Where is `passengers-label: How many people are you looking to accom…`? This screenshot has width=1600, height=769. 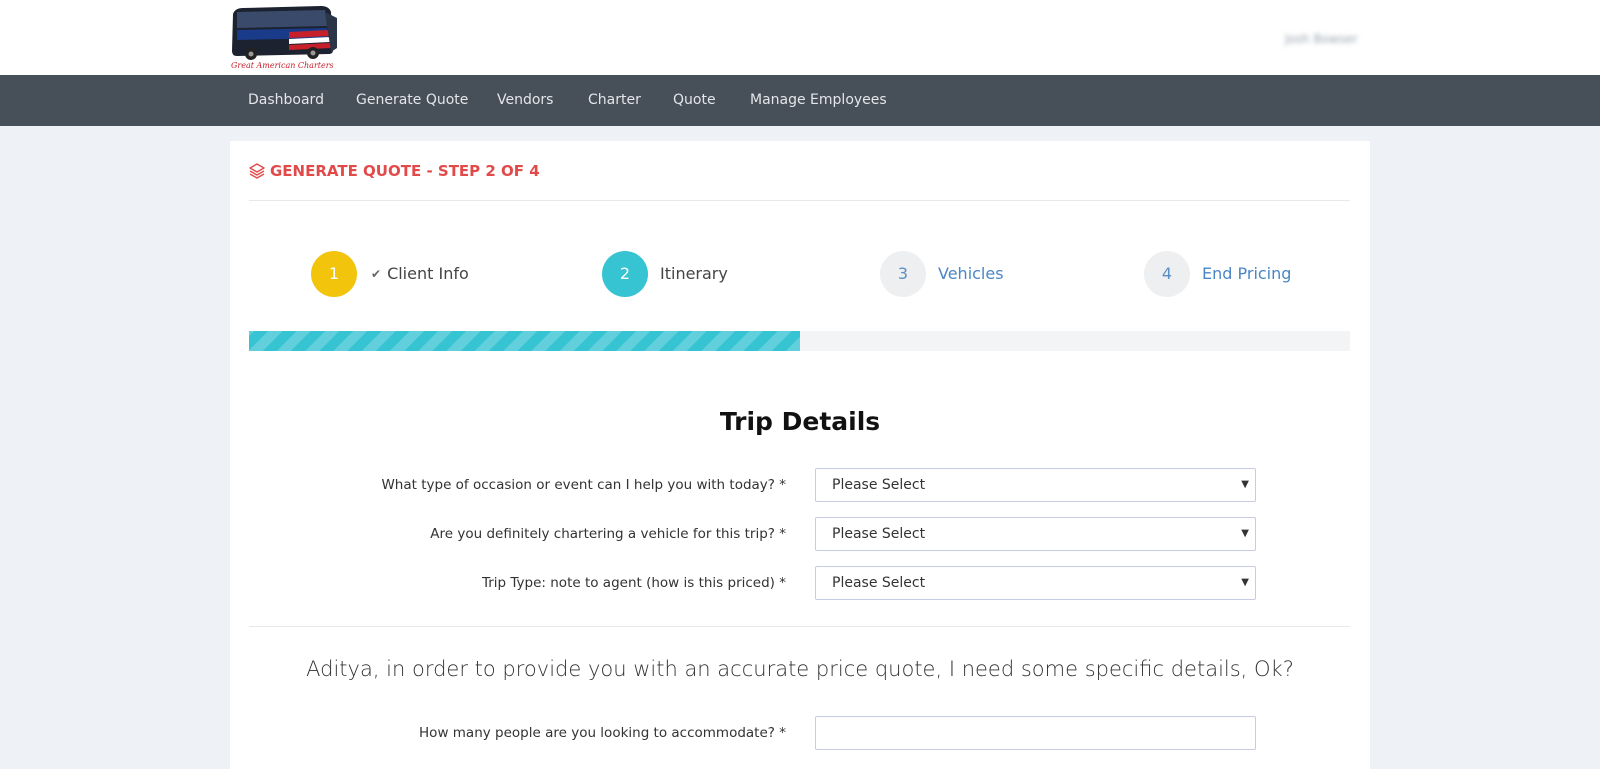 passengers-label: How many people are you looking to accom… is located at coordinates (602, 733).